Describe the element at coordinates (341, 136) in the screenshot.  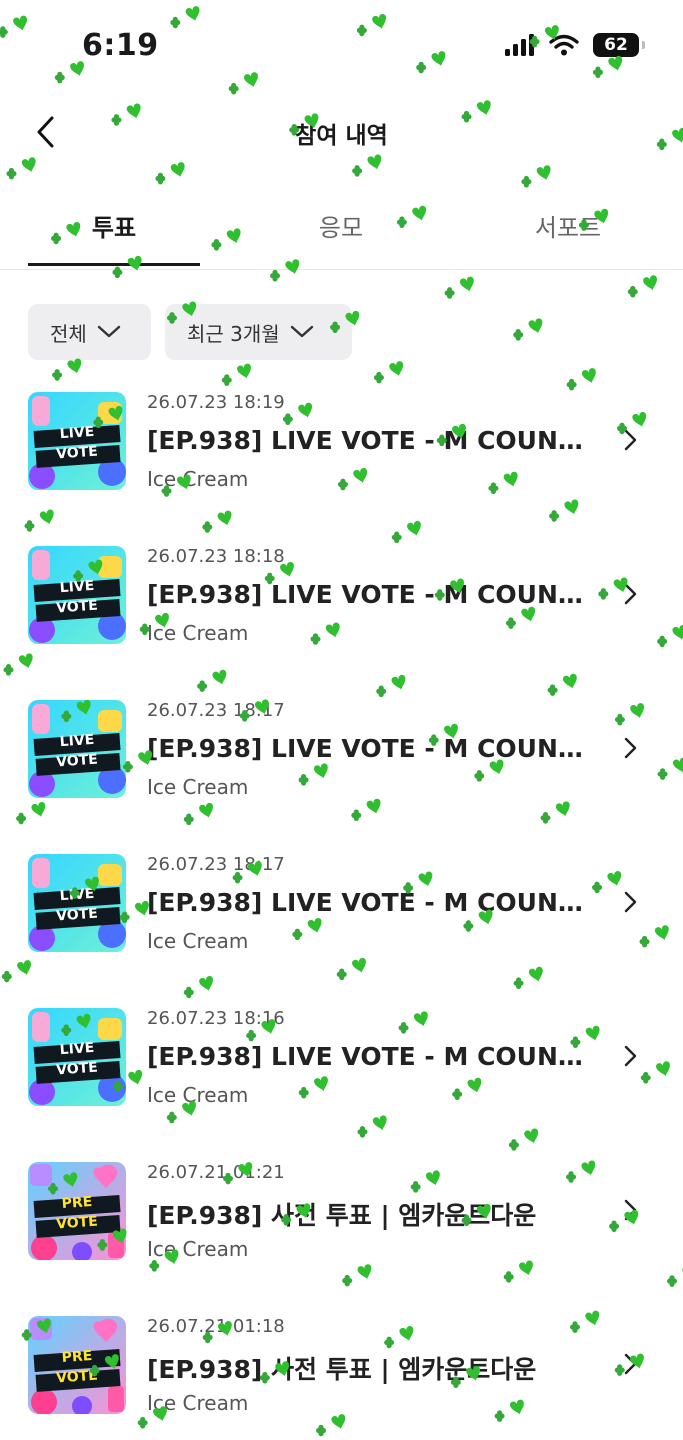
I see `page-title: 참여 내역` at that location.